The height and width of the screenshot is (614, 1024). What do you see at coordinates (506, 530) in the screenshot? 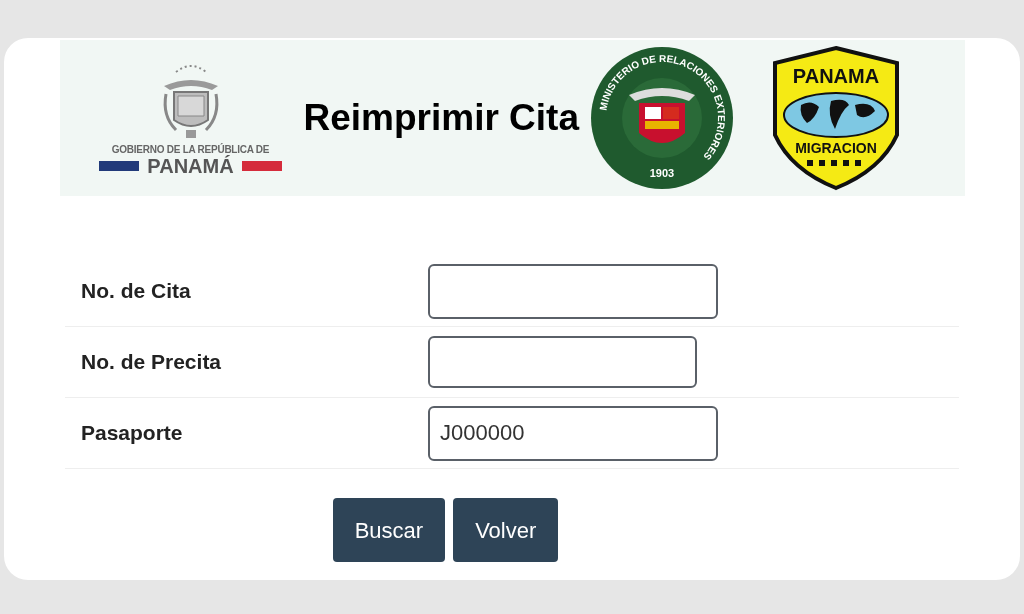
I see `action-button: Volver` at bounding box center [506, 530].